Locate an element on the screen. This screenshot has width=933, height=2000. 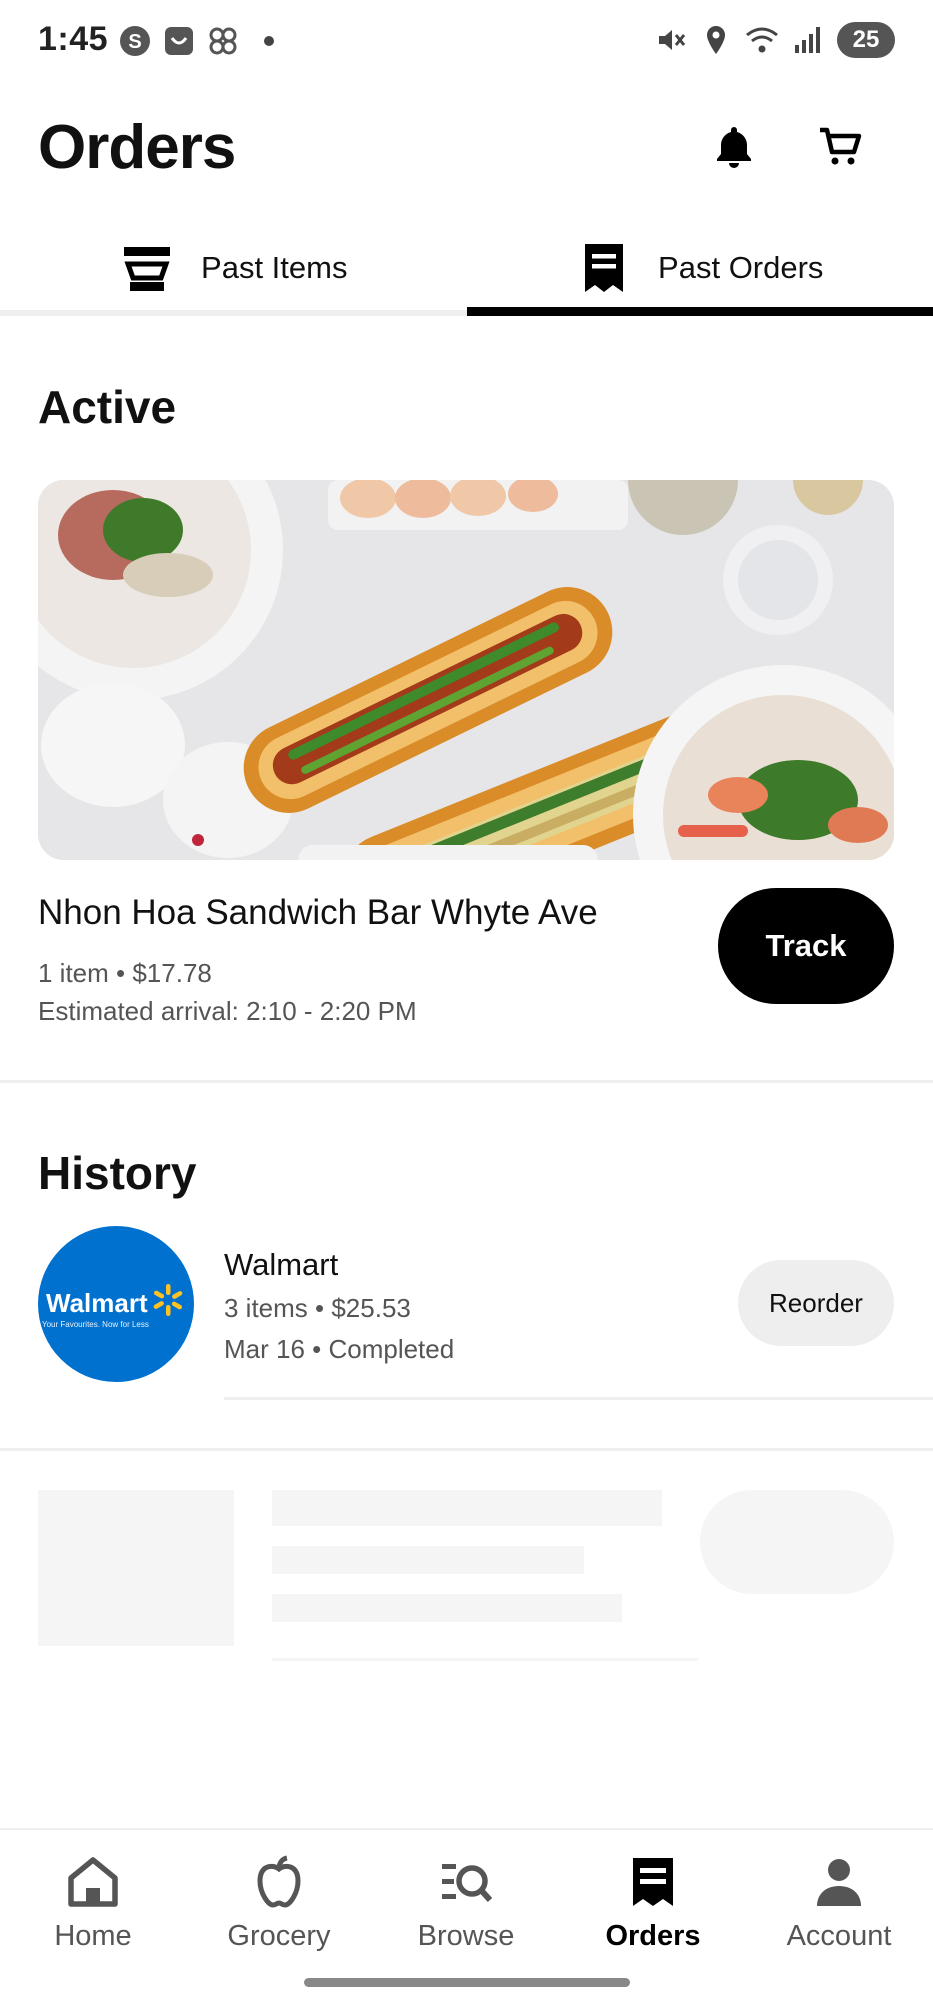
nav-grocery: Grocery is located at coordinates (279, 1900).